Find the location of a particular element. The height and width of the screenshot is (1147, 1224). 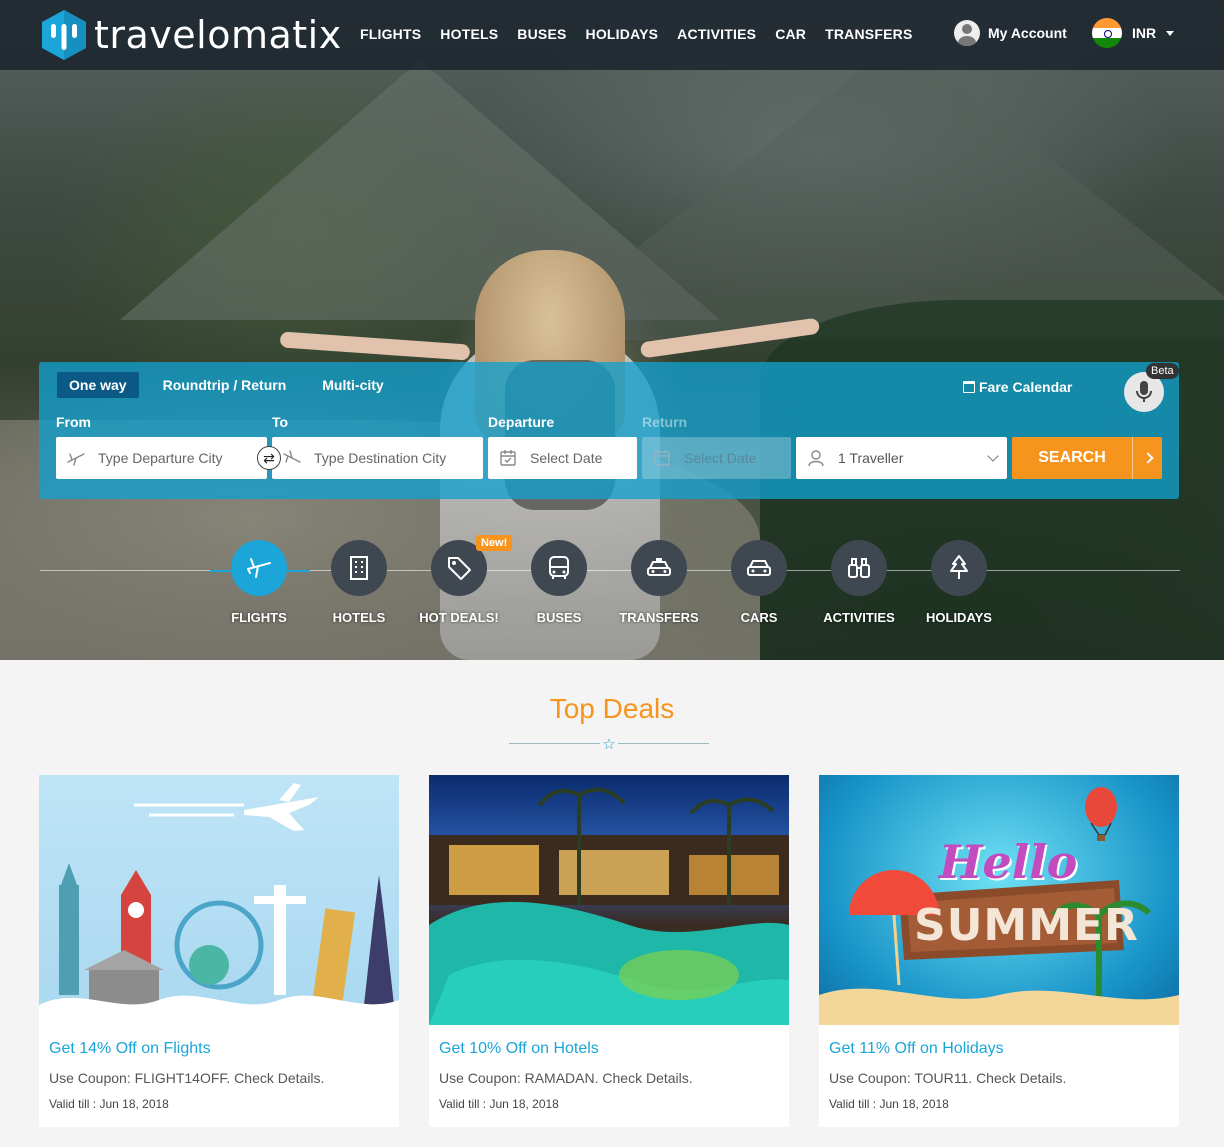

category-hotels: HOTELS is located at coordinates (359, 582).